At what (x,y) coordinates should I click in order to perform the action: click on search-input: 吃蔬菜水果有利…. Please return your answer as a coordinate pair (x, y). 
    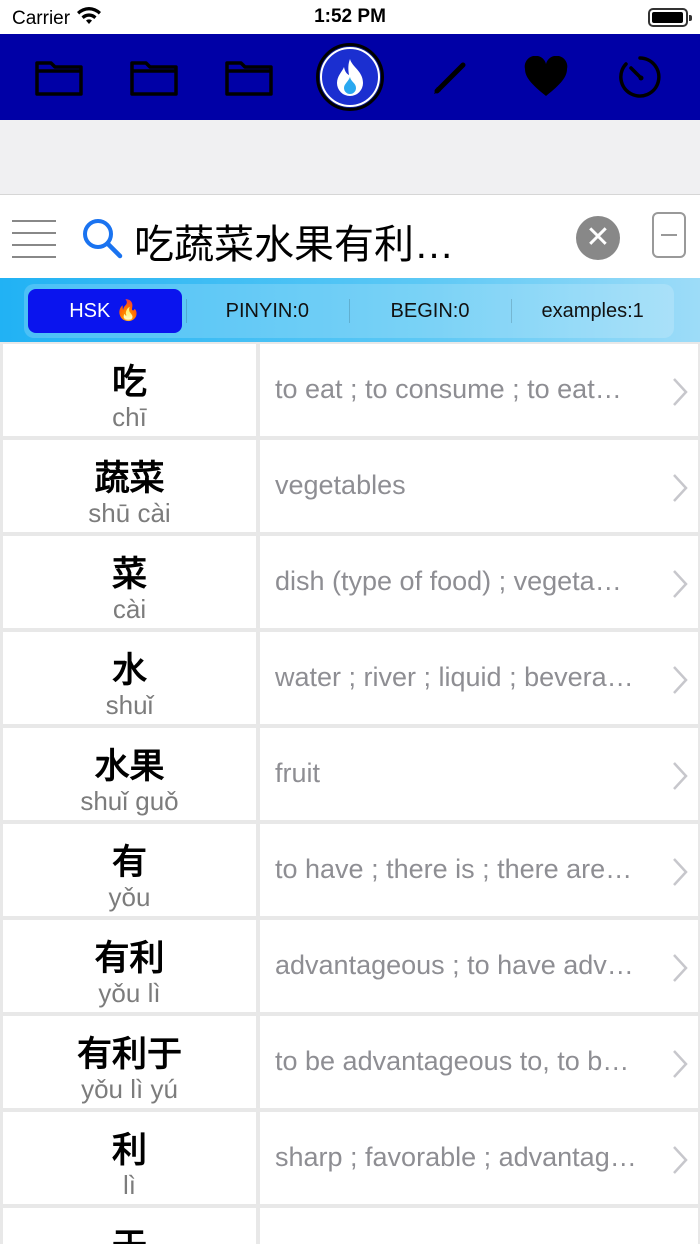
    Looking at the image, I should click on (329, 241).